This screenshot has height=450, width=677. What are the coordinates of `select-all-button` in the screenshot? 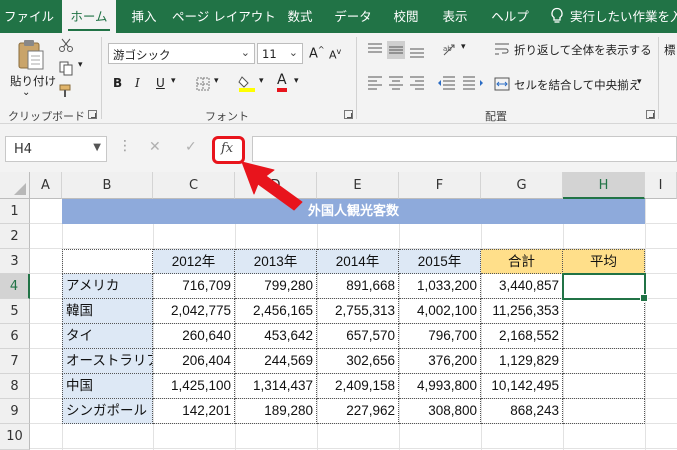 It's located at (15, 185).